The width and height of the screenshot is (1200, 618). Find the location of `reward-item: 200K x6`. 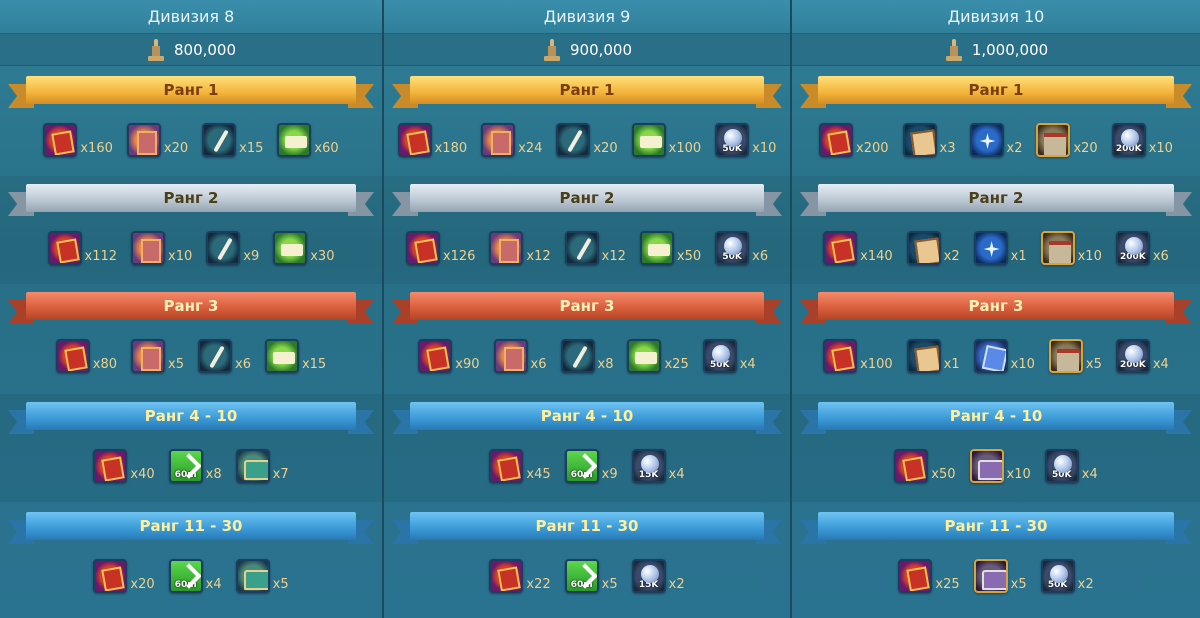

reward-item: 200K x6 is located at coordinates (1142, 248).